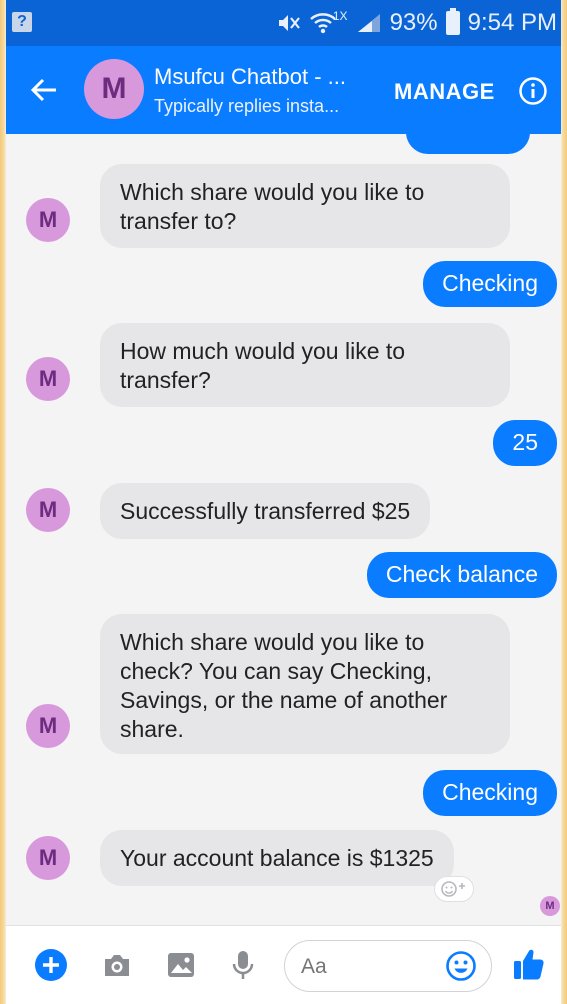 The width and height of the screenshot is (567, 1004). What do you see at coordinates (265, 511) in the screenshot?
I see `incoming-message: Successfully transferred $25` at bounding box center [265, 511].